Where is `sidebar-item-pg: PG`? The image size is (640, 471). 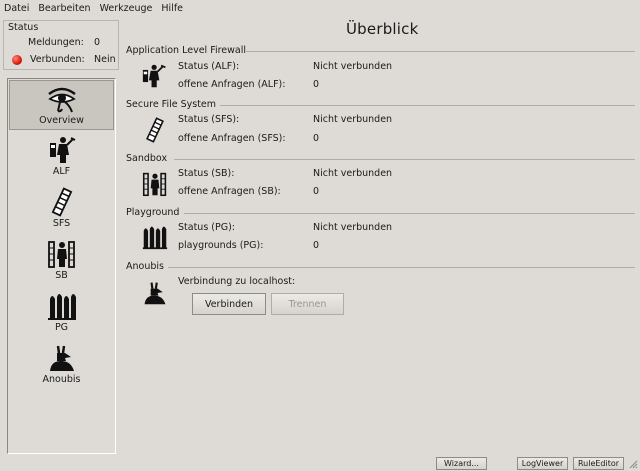 sidebar-item-pg: PG is located at coordinates (61, 313).